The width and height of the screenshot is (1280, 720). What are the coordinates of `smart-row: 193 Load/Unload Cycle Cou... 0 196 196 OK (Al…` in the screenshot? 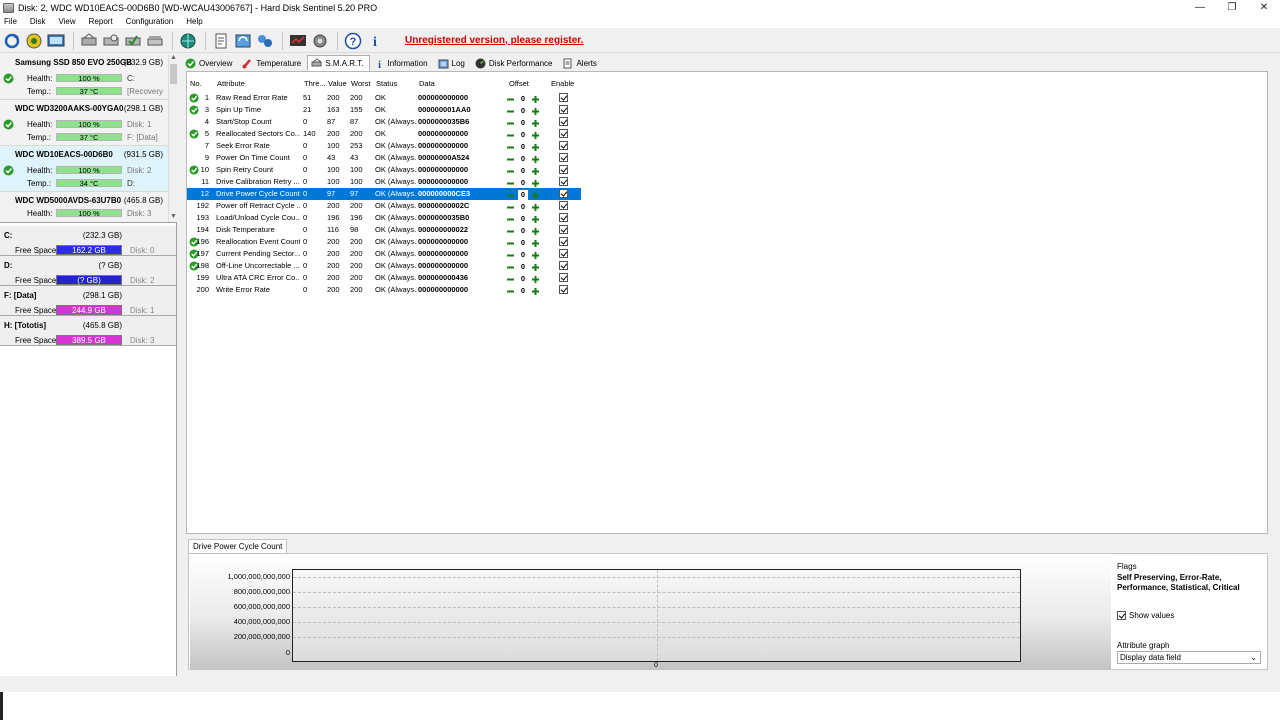 It's located at (384, 218).